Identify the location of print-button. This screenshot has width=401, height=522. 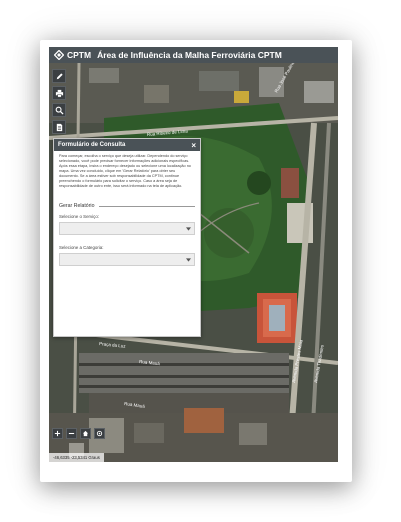
(59, 93).